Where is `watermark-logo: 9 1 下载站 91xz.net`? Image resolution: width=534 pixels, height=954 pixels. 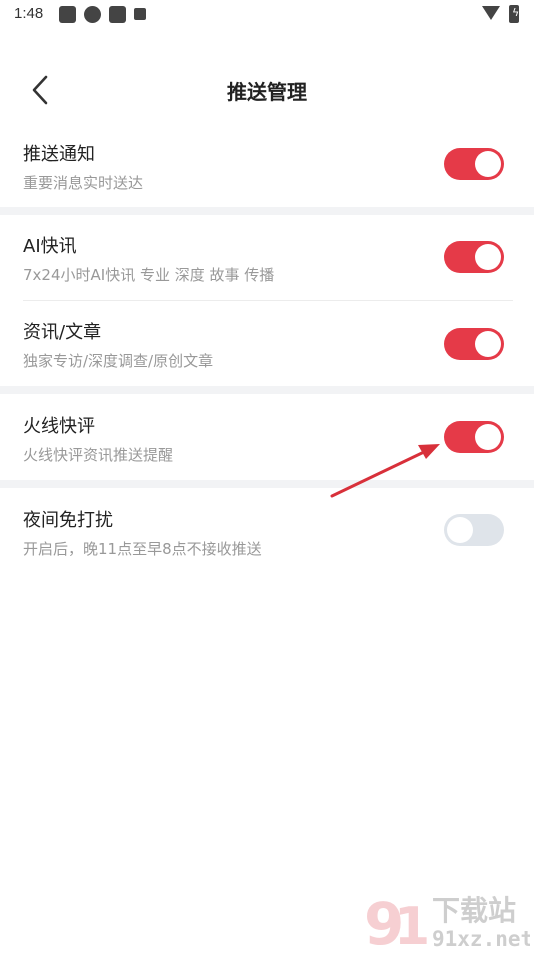 watermark-logo: 9 1 下载站 91xz.net is located at coordinates (446, 922).